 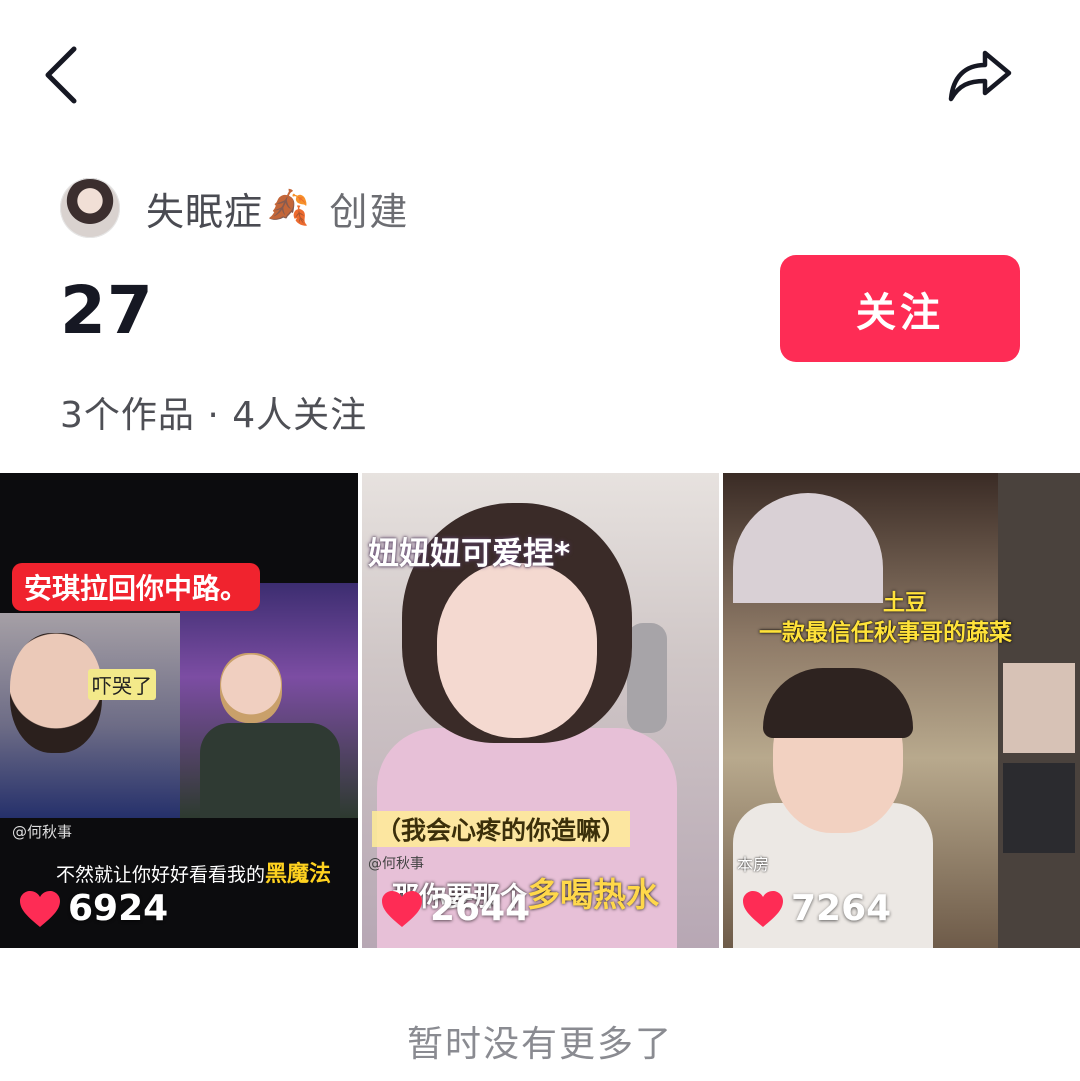 I want to click on end-of-list-text: 暂时没有更多了, so click(x=539, y=1044).